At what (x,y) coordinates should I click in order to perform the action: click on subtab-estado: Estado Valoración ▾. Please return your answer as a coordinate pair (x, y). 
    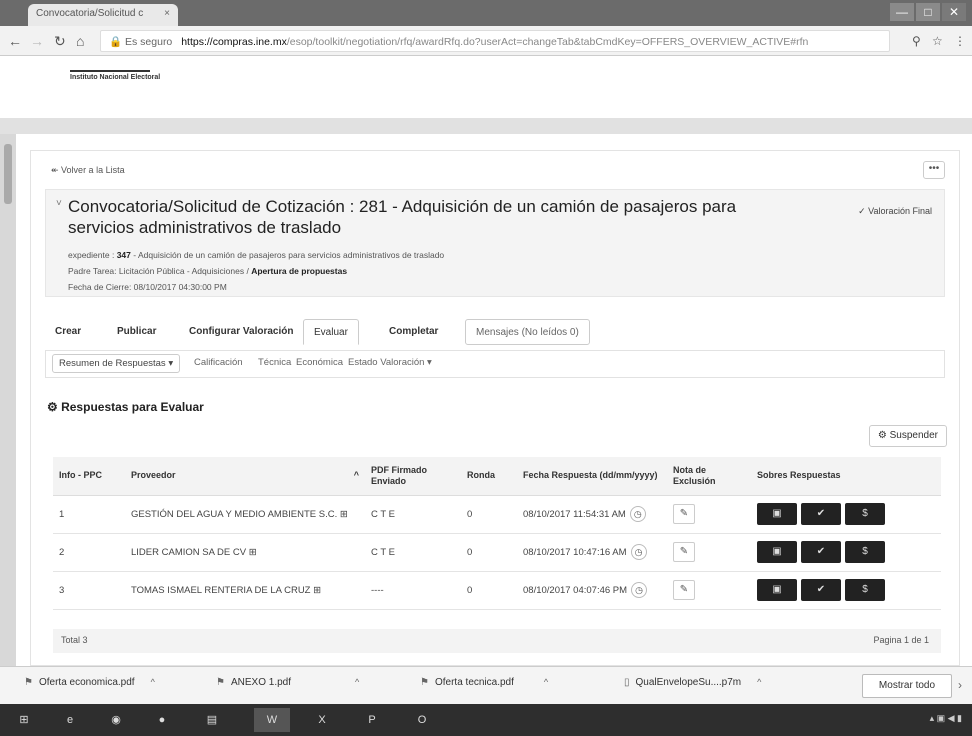
    Looking at the image, I should click on (390, 362).